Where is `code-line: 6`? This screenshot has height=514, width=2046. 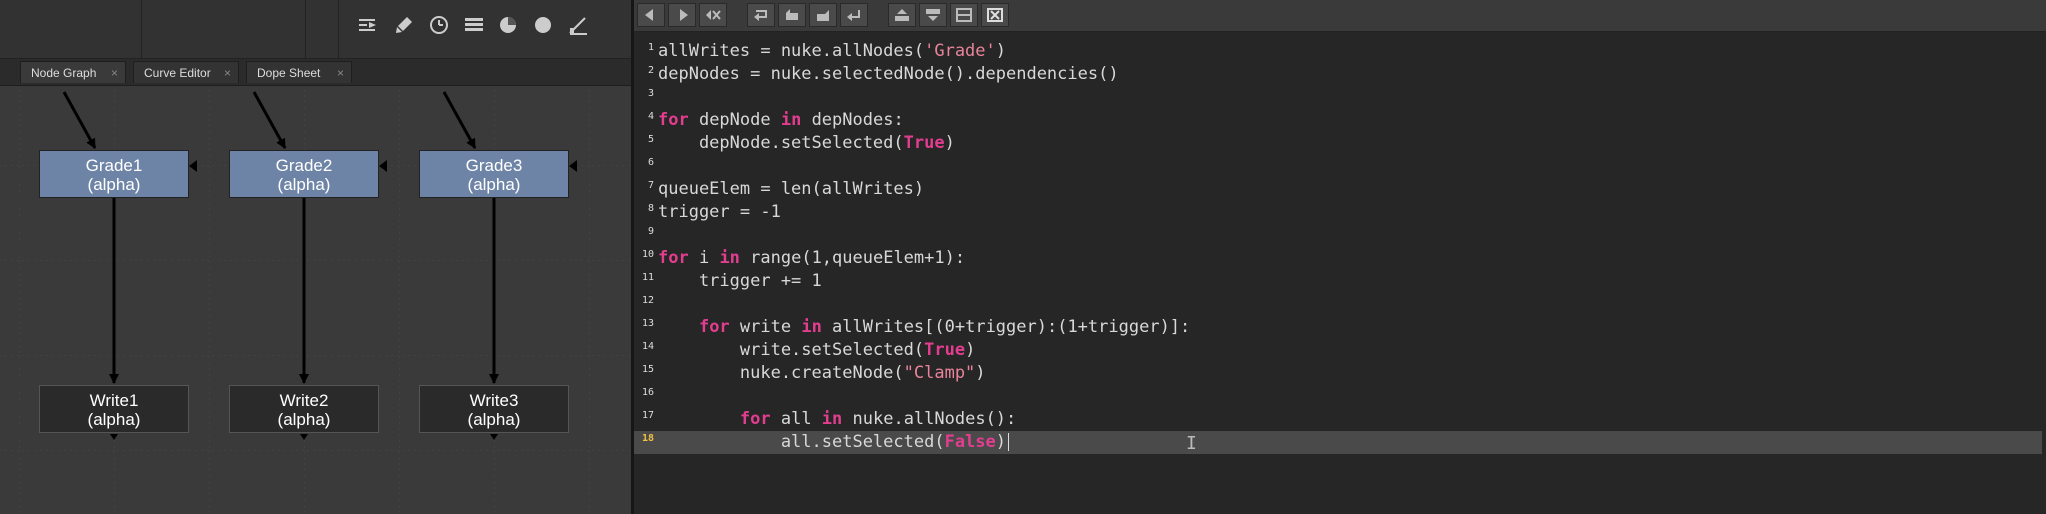 code-line: 6 is located at coordinates (1338, 166).